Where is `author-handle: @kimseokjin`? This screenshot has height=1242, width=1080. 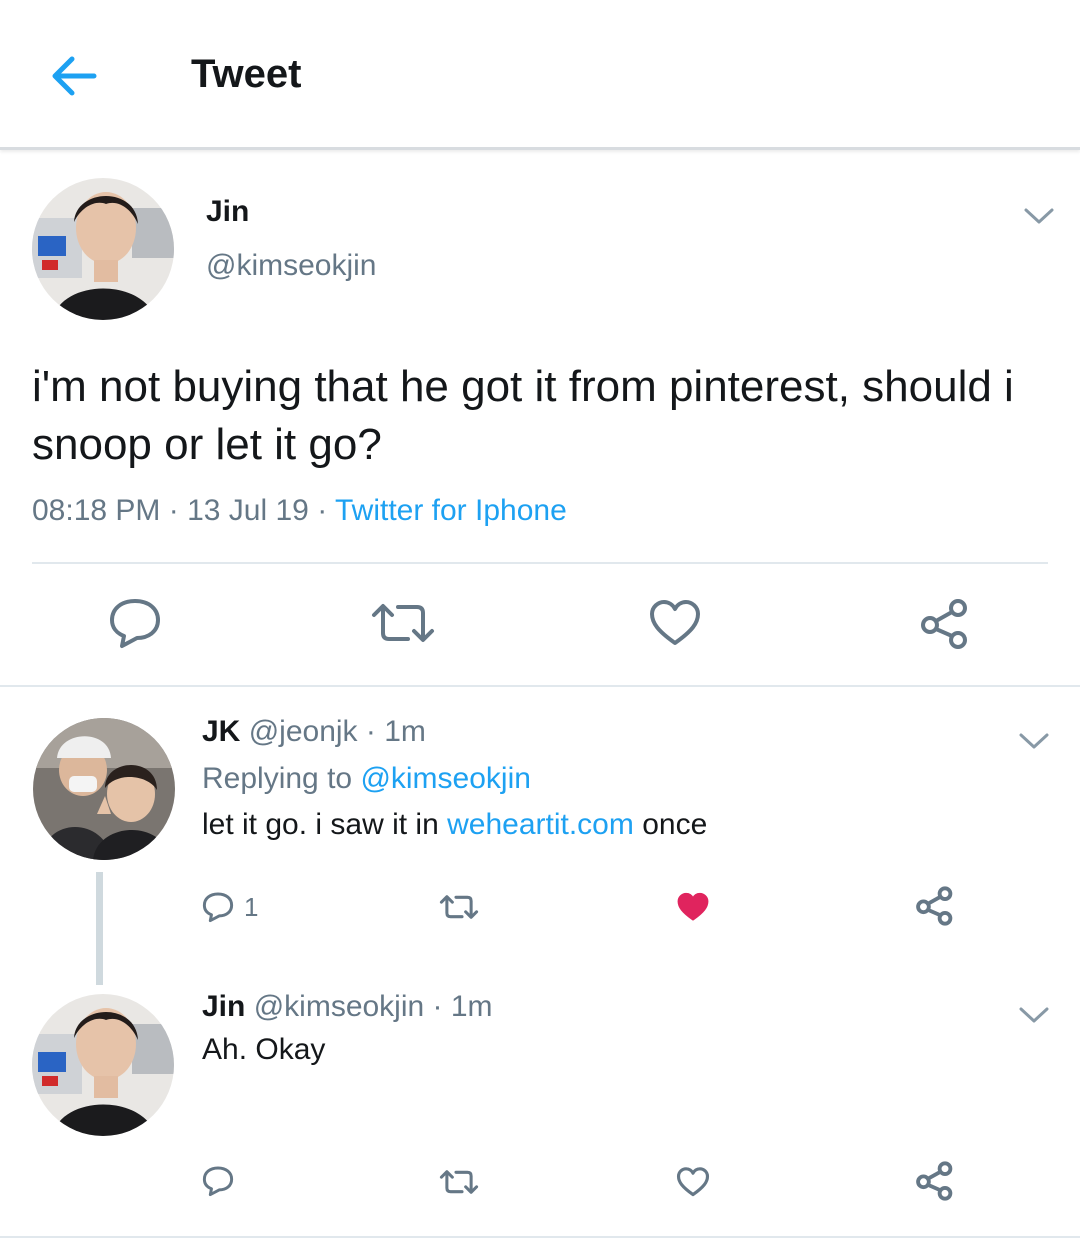
author-handle: @kimseokjin is located at coordinates (291, 266).